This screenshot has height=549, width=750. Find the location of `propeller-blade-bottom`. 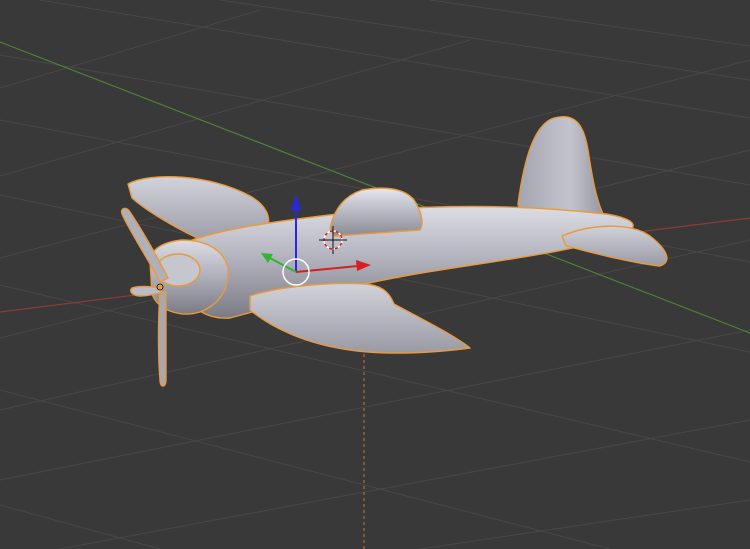

propeller-blade-bottom is located at coordinates (162, 339).